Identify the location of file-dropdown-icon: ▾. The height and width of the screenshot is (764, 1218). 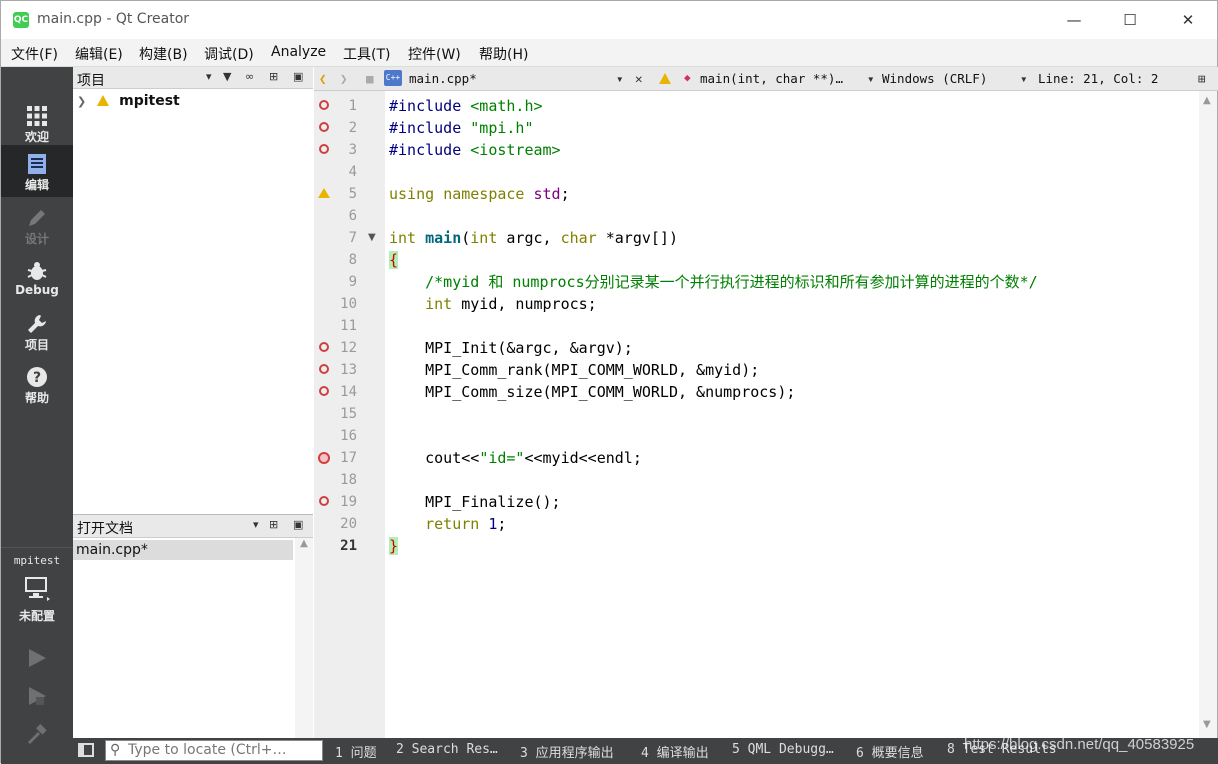
(620, 78).